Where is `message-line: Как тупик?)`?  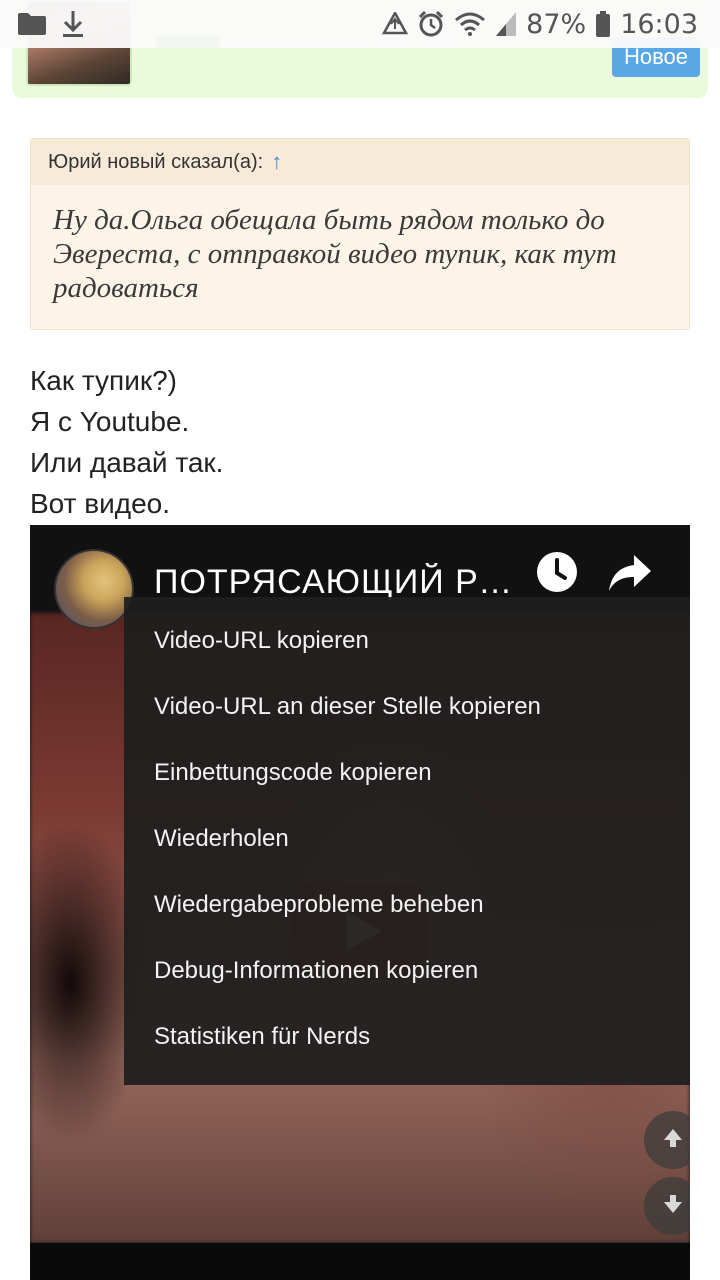
message-line: Как тупик?) is located at coordinates (103, 380).